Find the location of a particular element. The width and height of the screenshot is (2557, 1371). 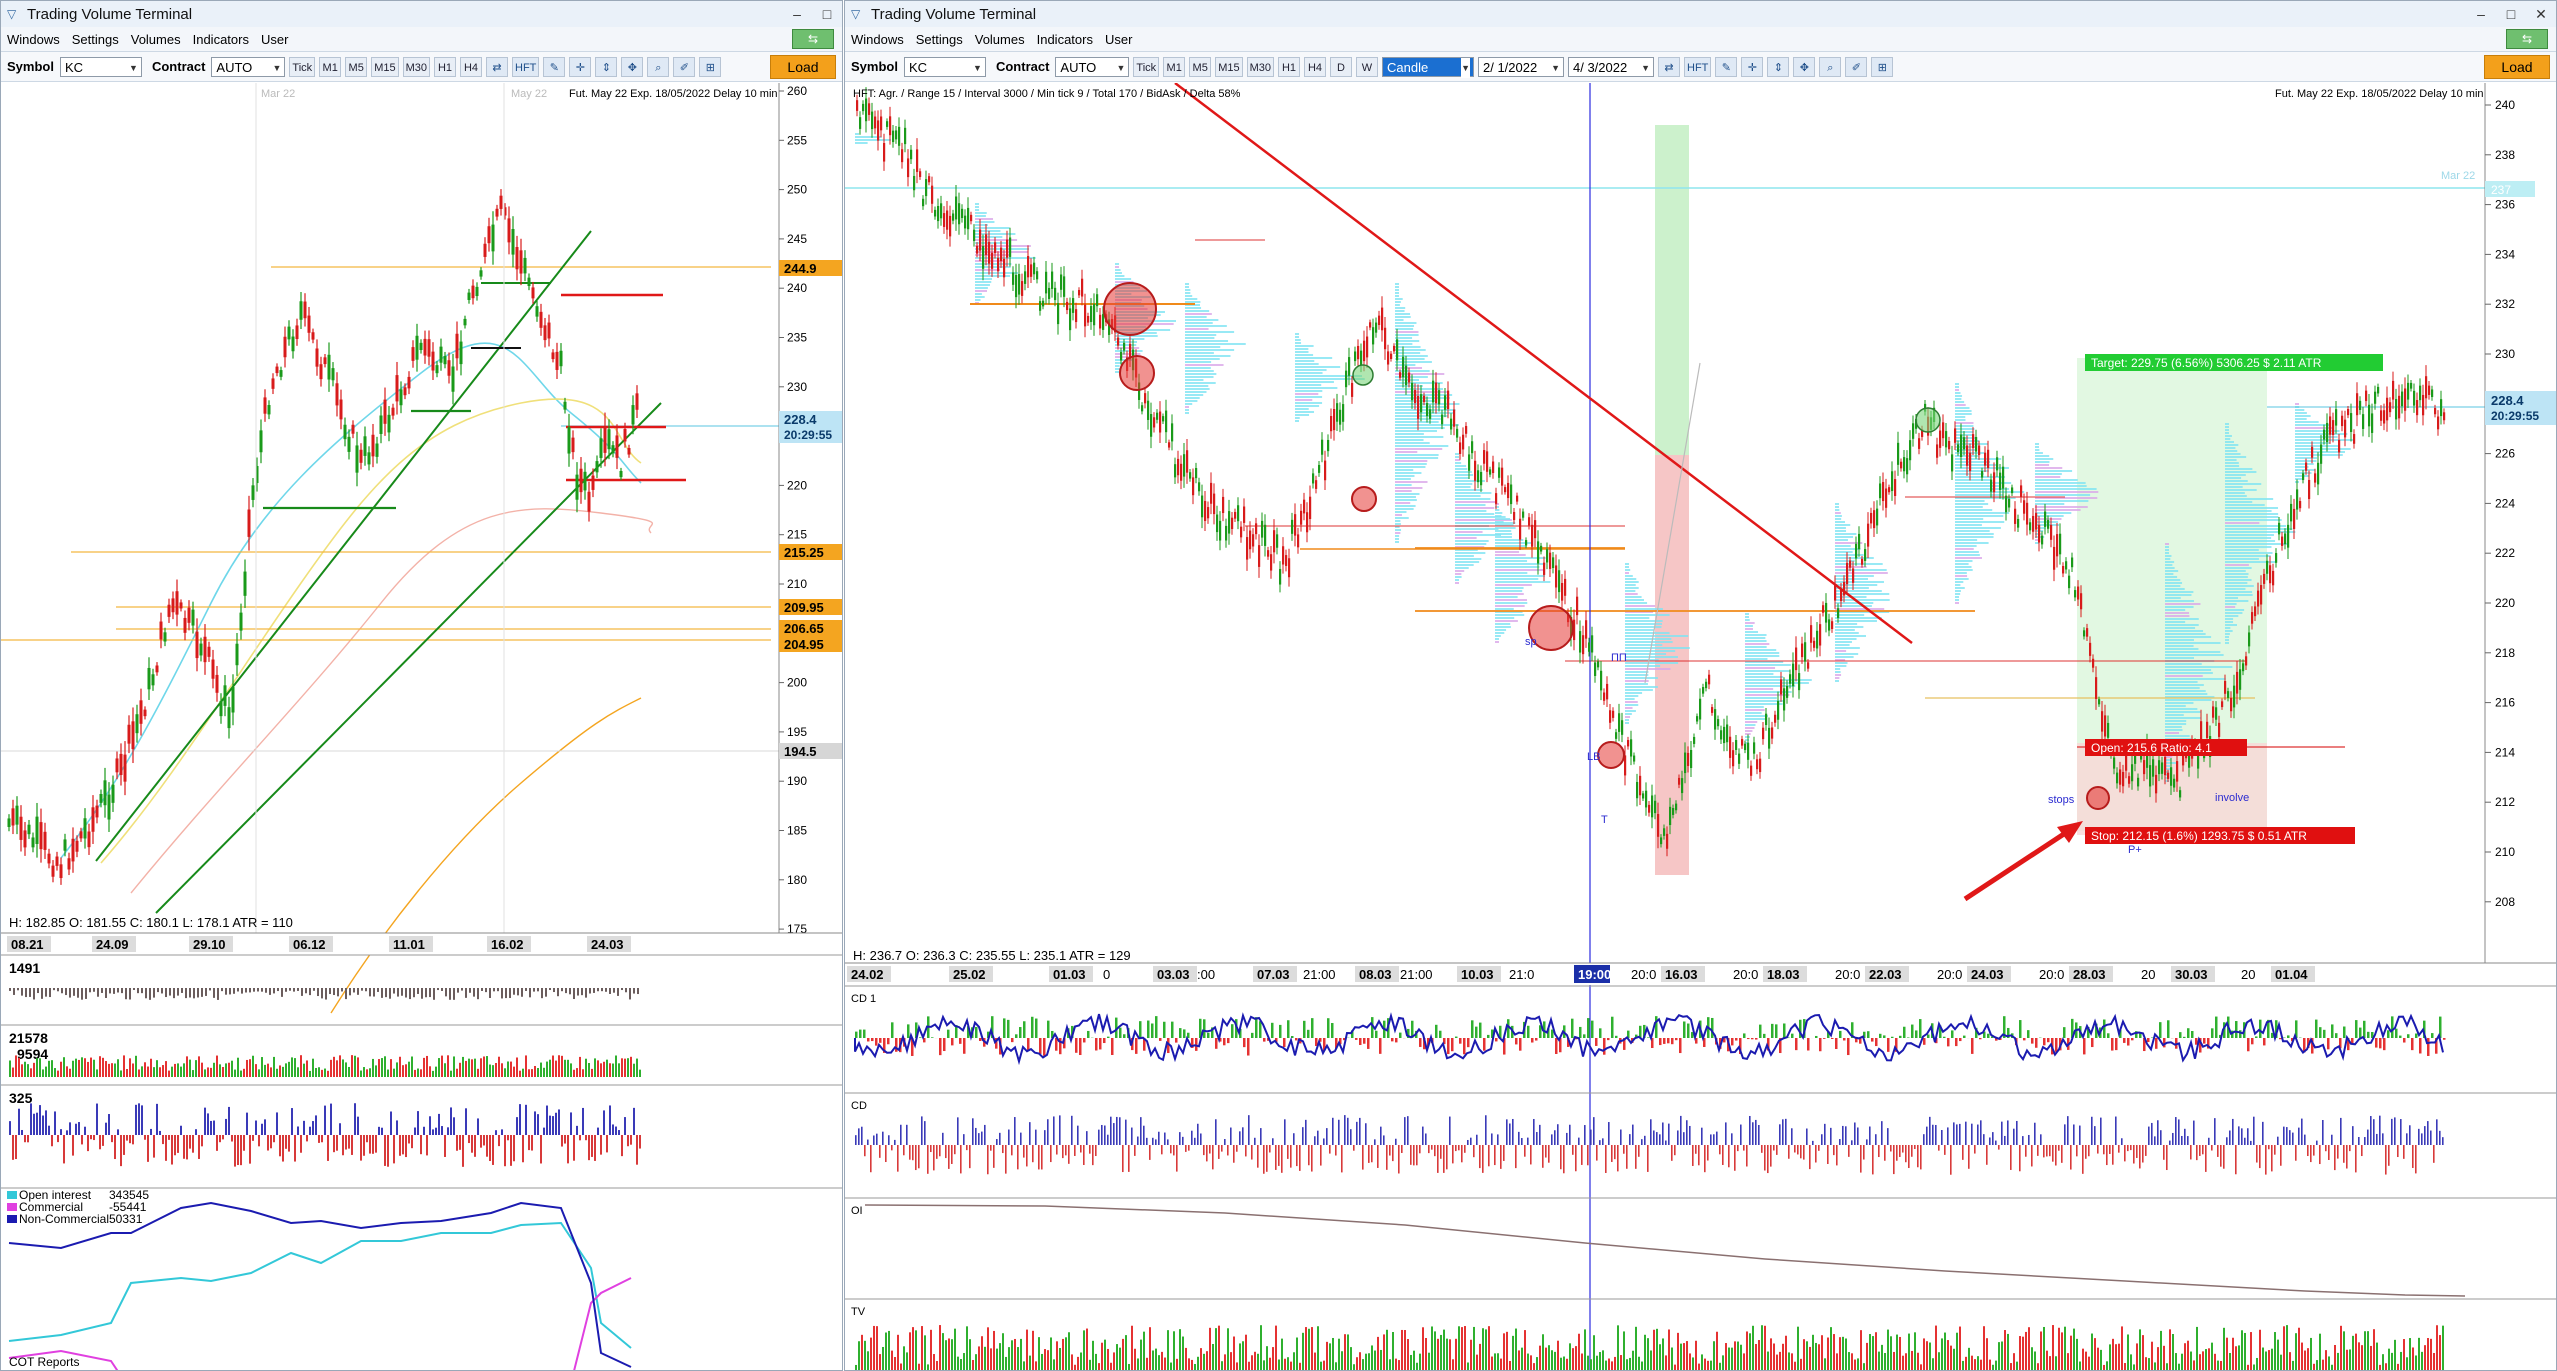

timeframe-w: W is located at coordinates (1367, 66).